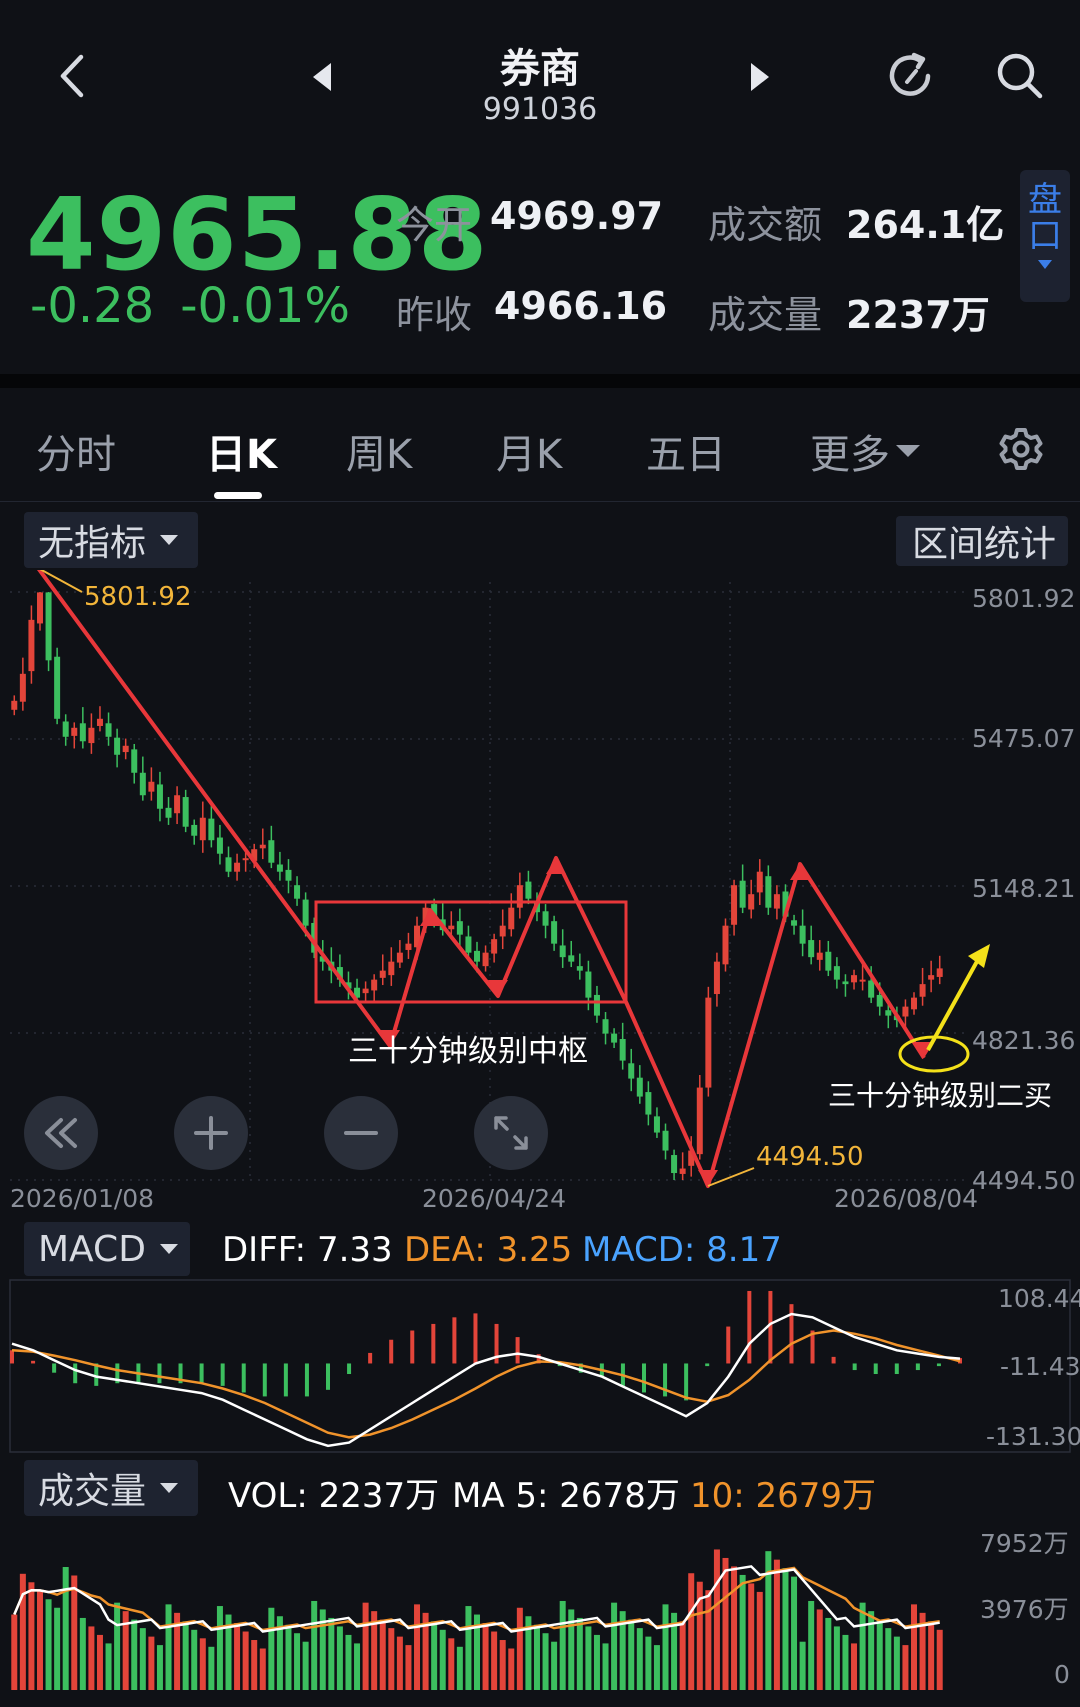 This screenshot has width=1080, height=1707. What do you see at coordinates (1040, 1366) in the screenshot?
I see `macd-y-tick: -11.43` at bounding box center [1040, 1366].